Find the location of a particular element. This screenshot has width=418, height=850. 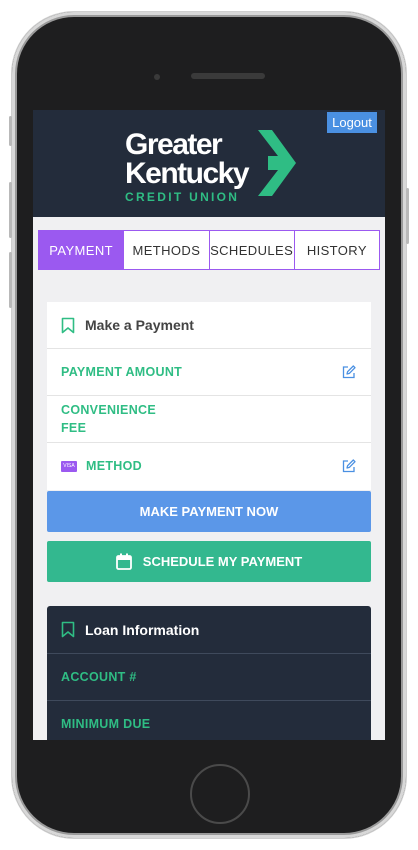

volume-down-button is located at coordinates (10, 280).